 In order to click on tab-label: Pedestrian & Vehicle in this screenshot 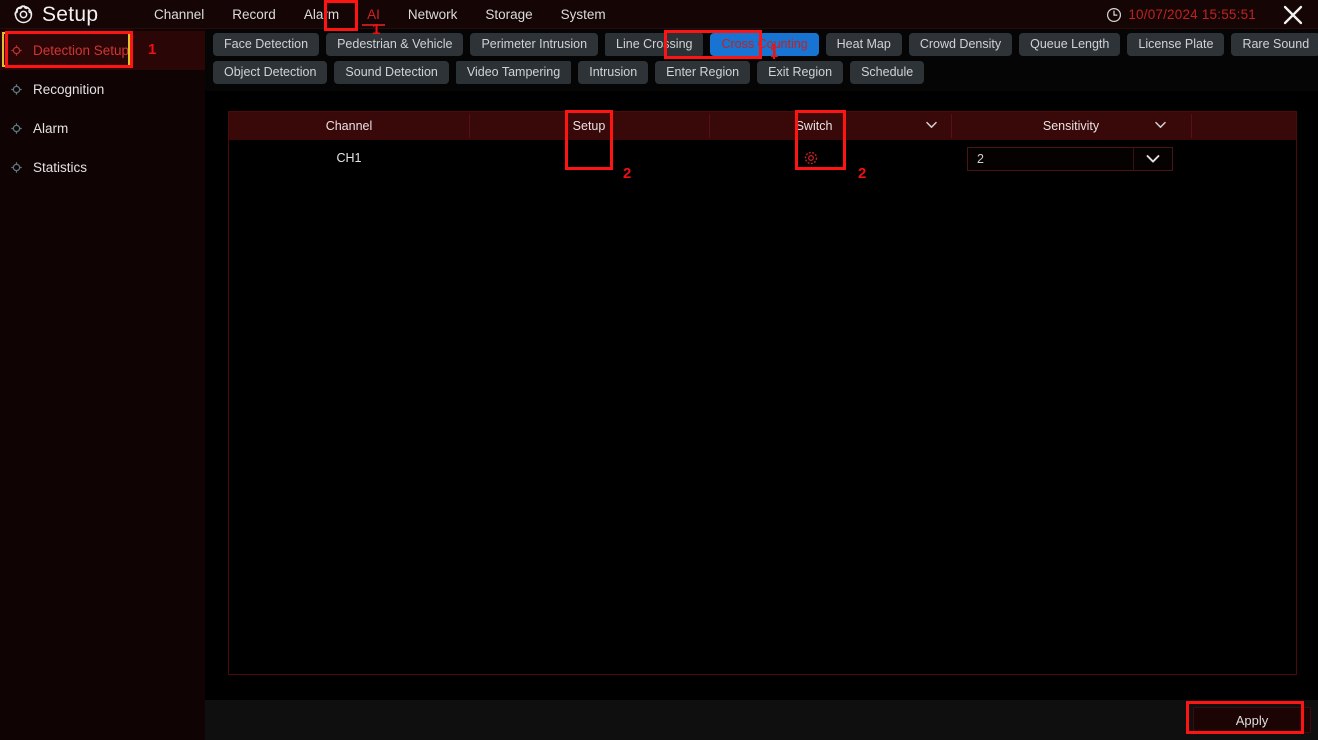, I will do `click(395, 44)`.